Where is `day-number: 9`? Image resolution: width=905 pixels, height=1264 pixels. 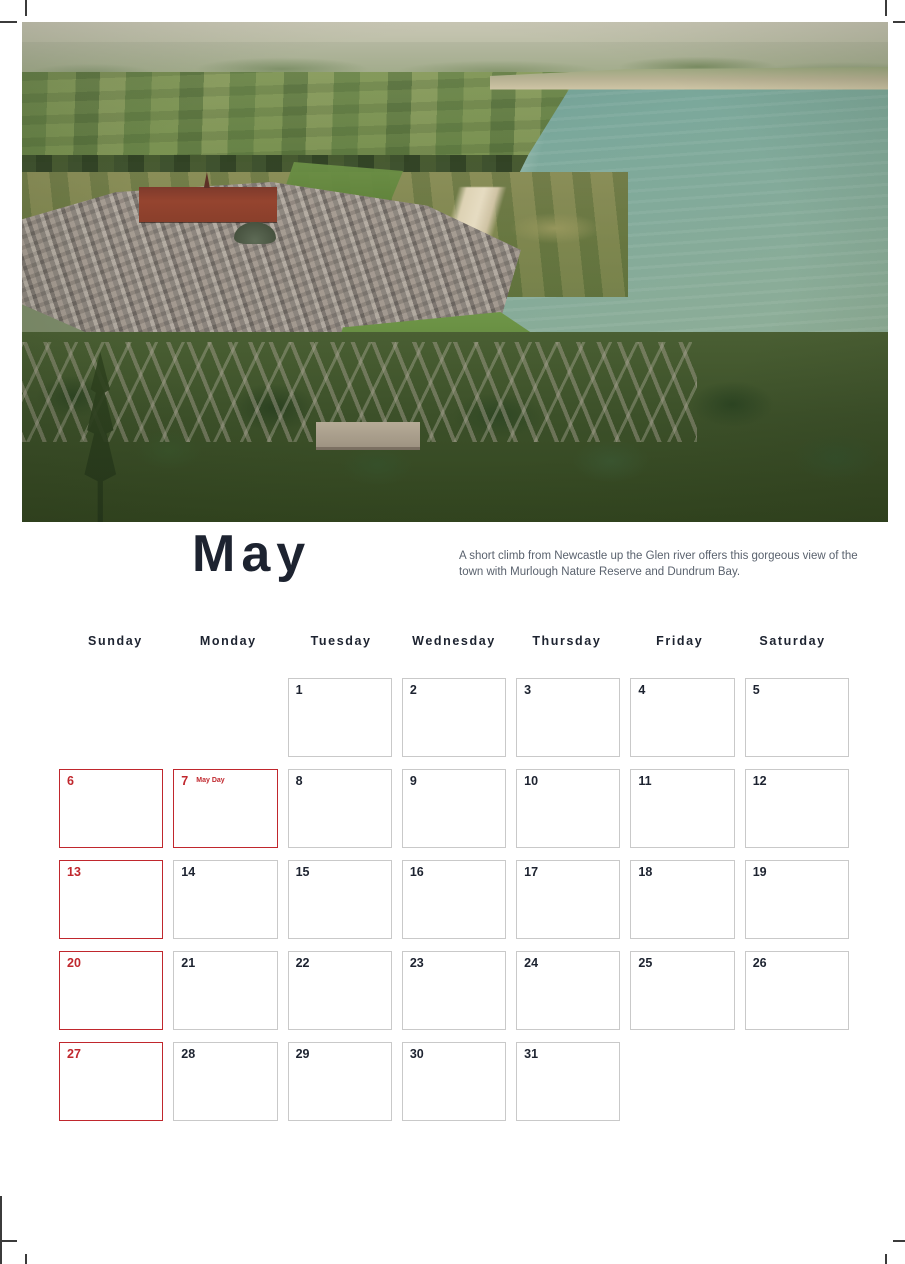
day-number: 9 is located at coordinates (413, 781).